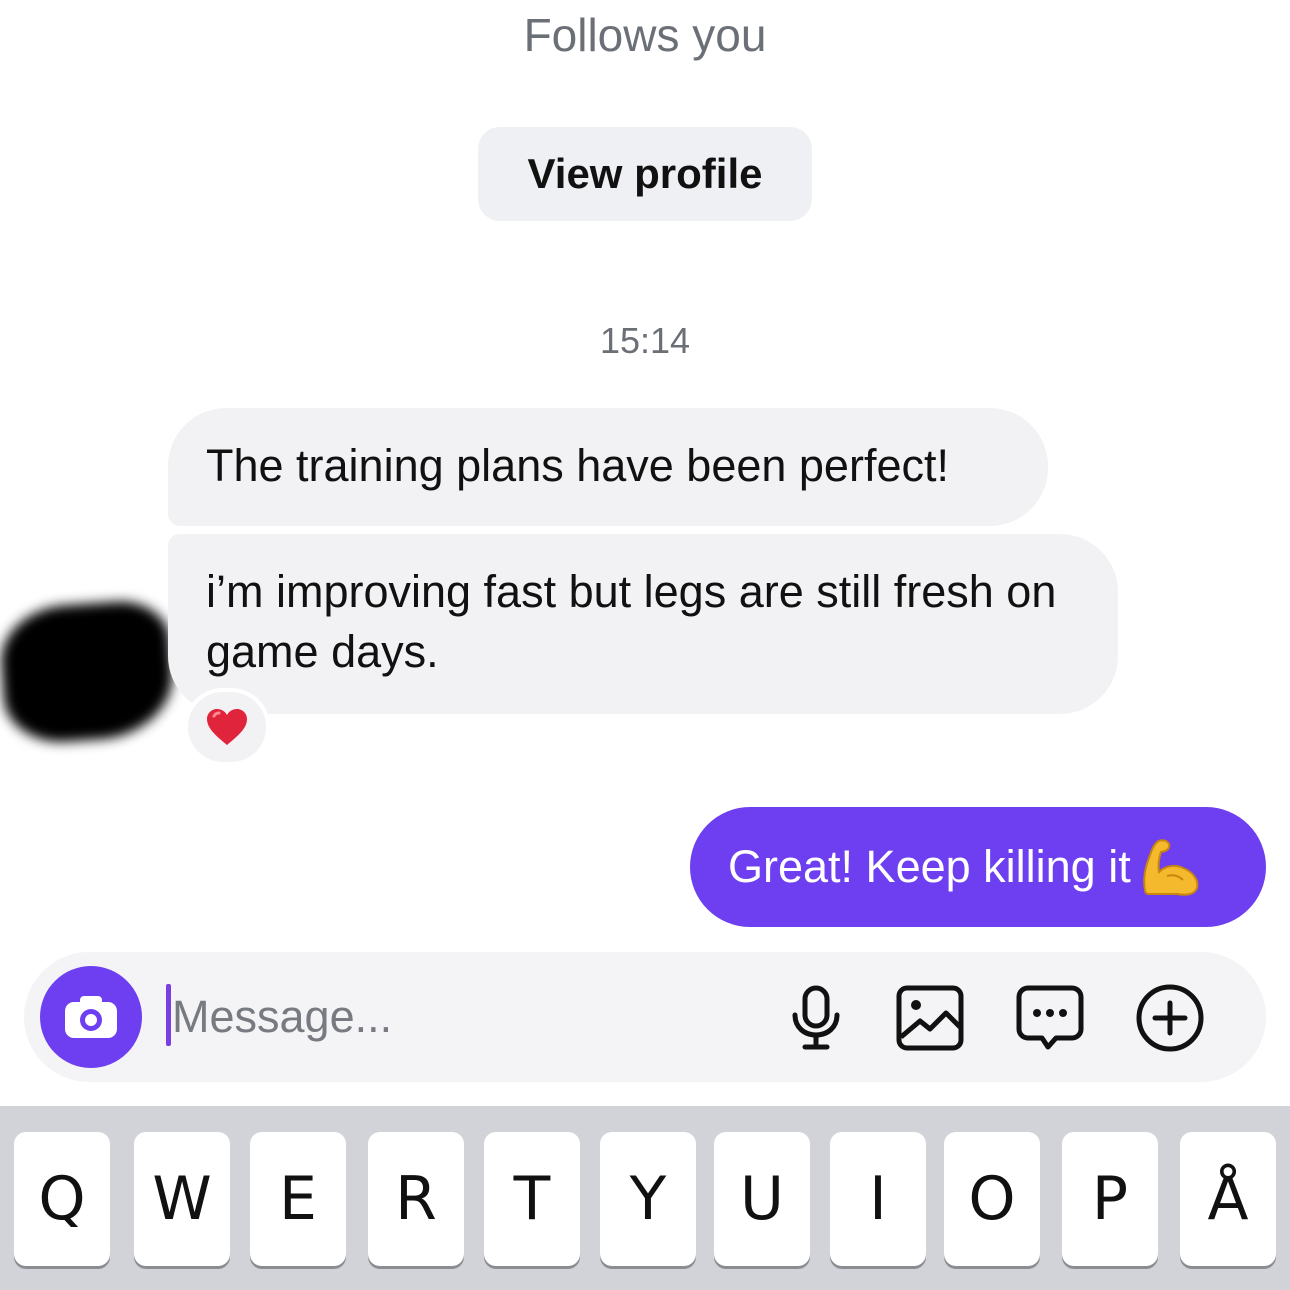 This screenshot has width=1290, height=1290. Describe the element at coordinates (645, 35) in the screenshot. I see `follows-you-label: Follows you` at that location.